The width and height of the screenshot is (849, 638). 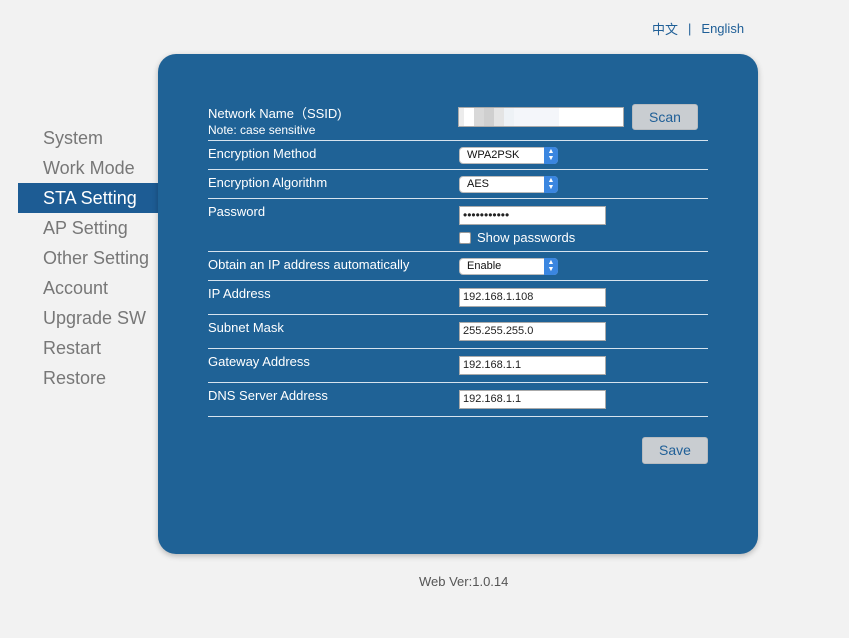 I want to click on password-label: Password, so click(x=237, y=211).